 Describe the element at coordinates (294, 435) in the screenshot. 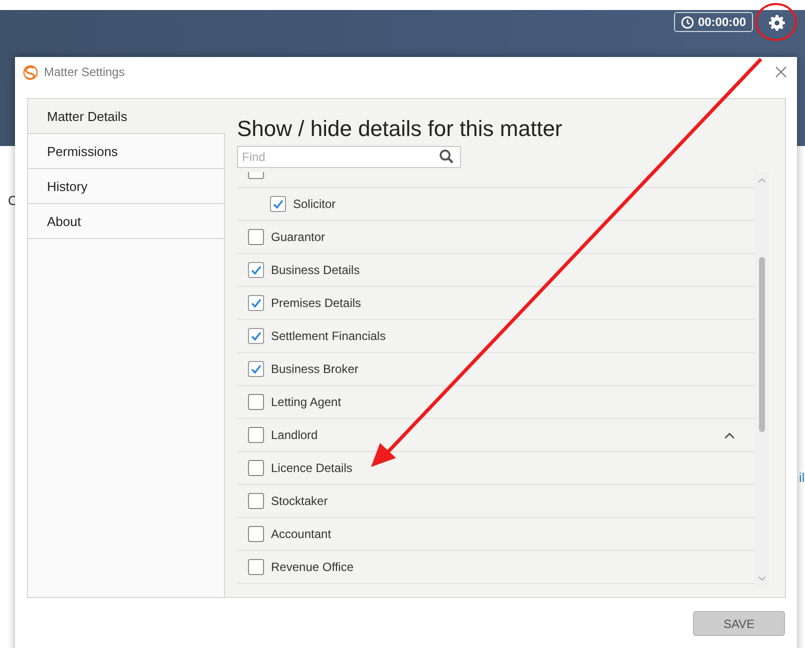

I see `item-label: Landlord` at that location.